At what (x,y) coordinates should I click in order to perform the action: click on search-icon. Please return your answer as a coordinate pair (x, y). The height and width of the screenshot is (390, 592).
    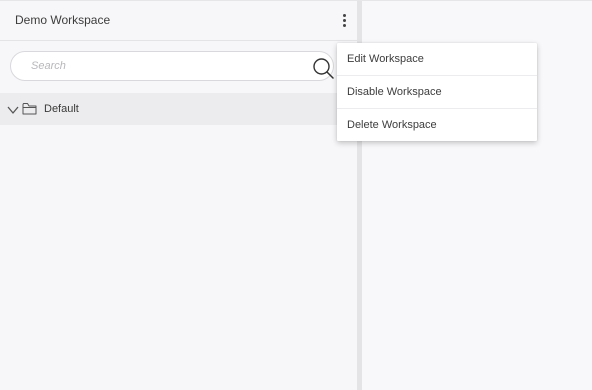
    Looking at the image, I should click on (323, 68).